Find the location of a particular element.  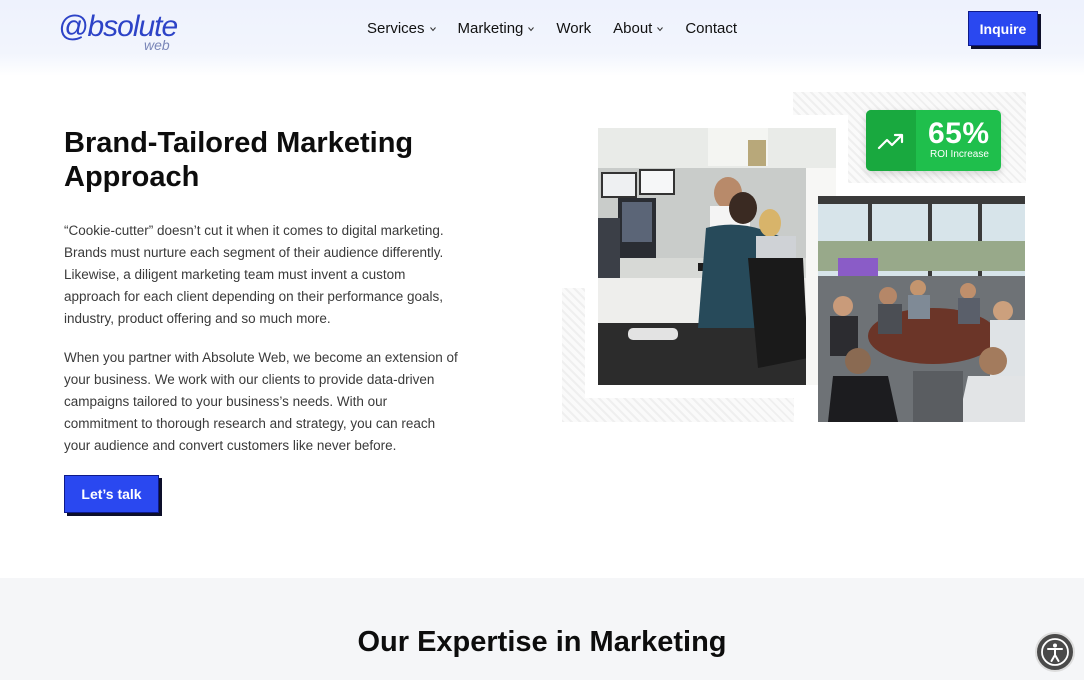

hero-title: Brand-Tailored Marketing Approach is located at coordinates (239, 160).